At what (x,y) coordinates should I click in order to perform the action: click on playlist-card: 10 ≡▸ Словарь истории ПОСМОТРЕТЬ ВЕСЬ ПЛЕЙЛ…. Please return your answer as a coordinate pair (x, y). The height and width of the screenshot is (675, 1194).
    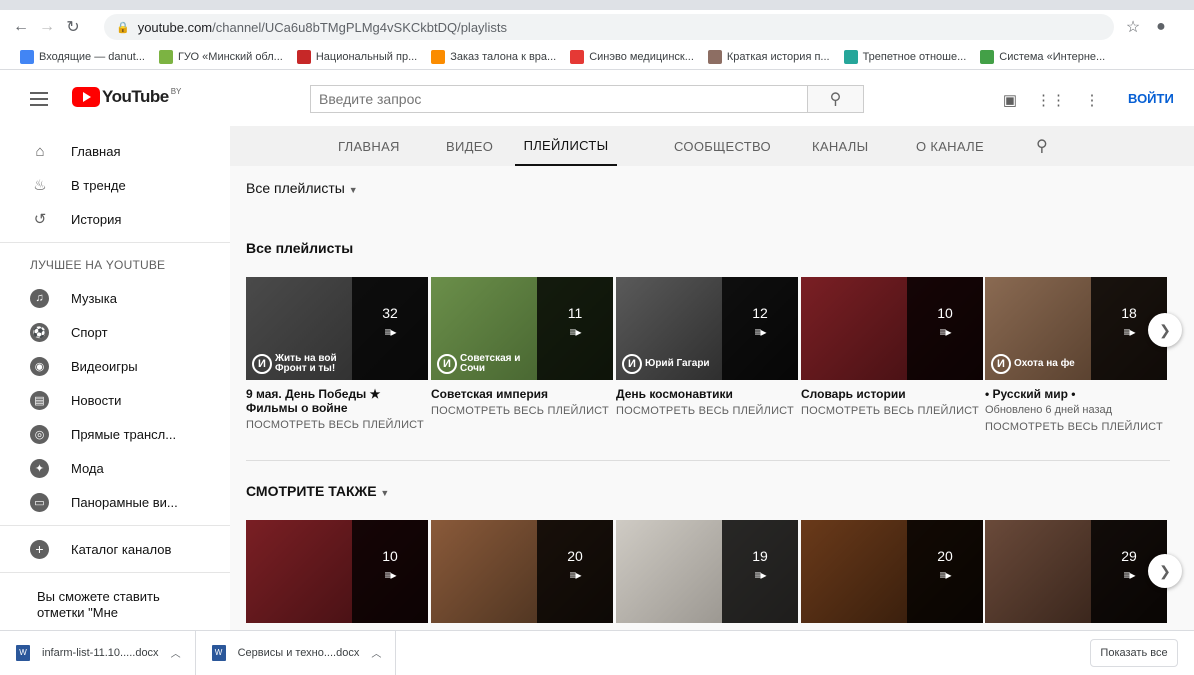
    Looking at the image, I should click on (892, 347).